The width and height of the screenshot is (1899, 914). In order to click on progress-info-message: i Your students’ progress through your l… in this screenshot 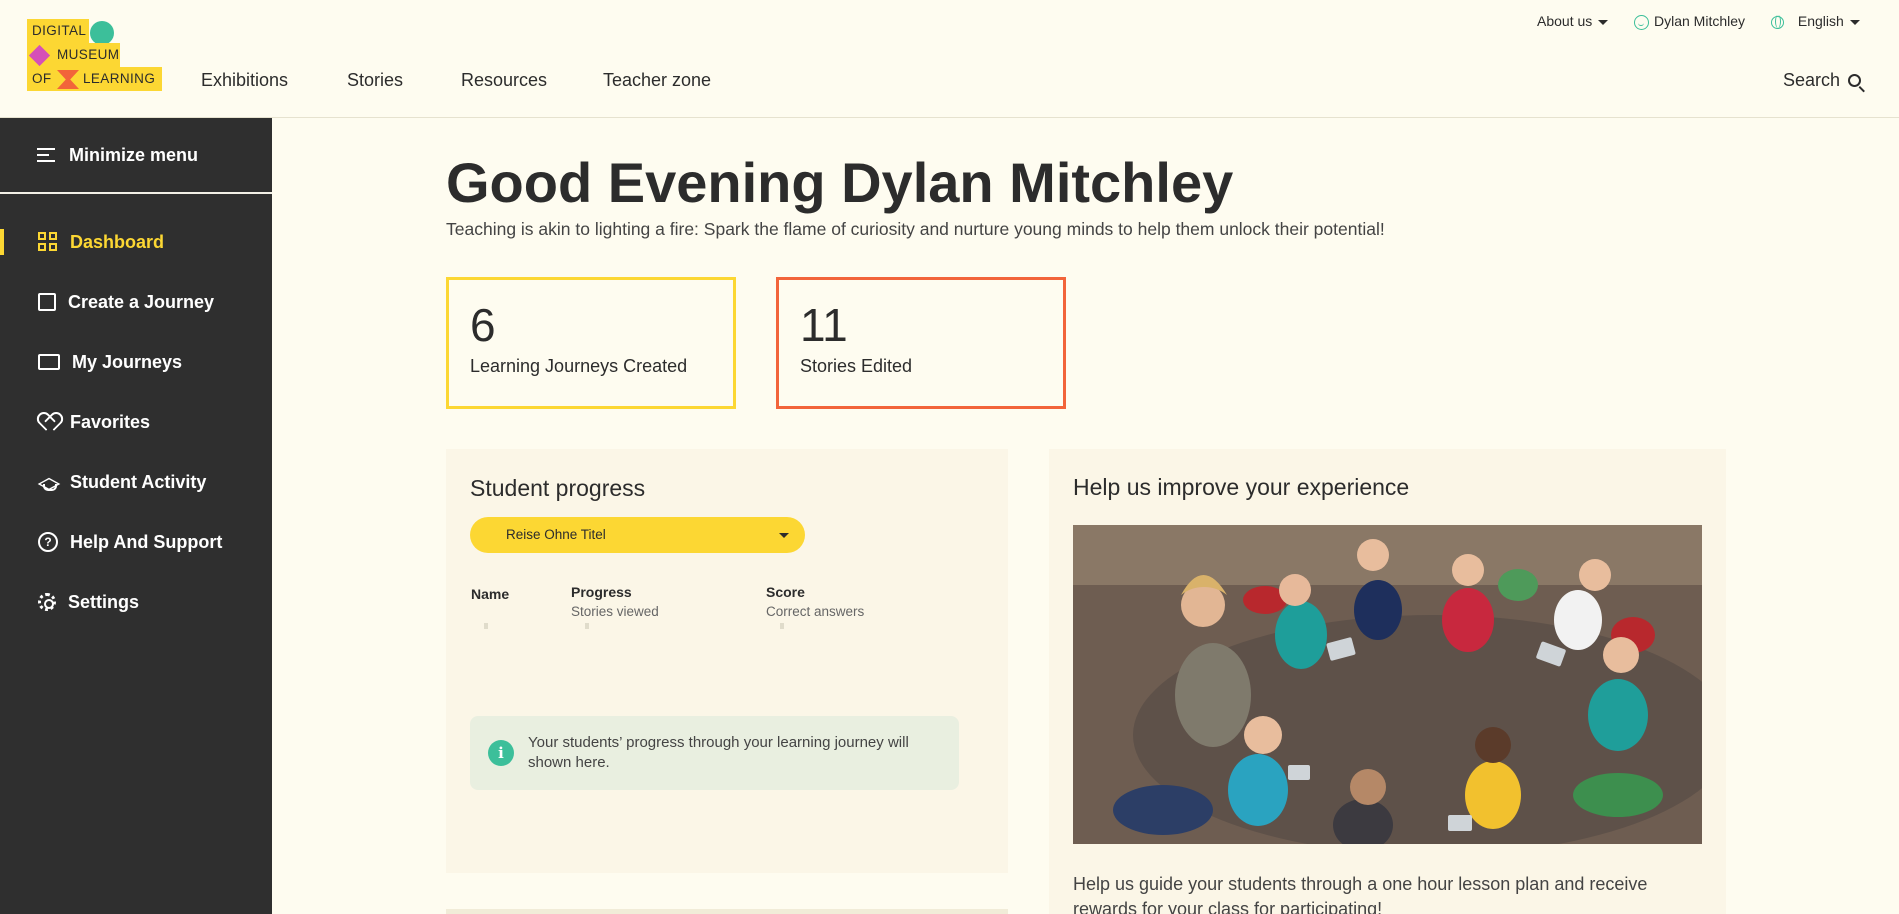, I will do `click(714, 753)`.